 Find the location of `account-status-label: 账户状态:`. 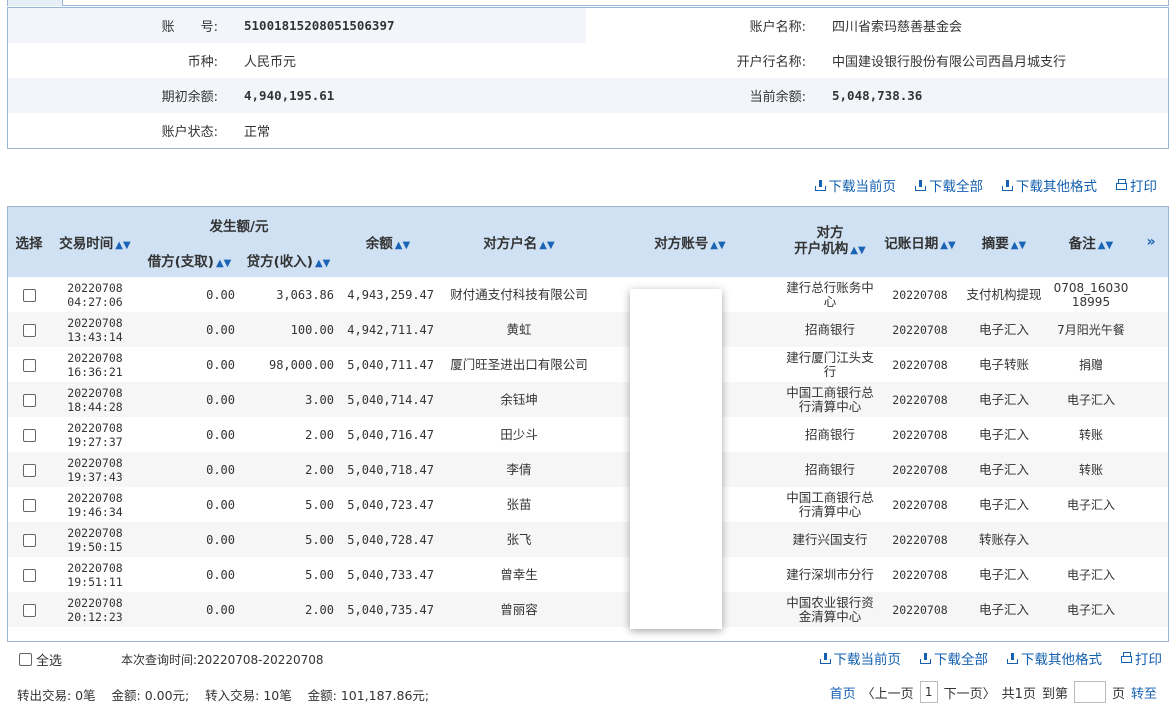

account-status-label: 账户状态: is located at coordinates (189, 132).